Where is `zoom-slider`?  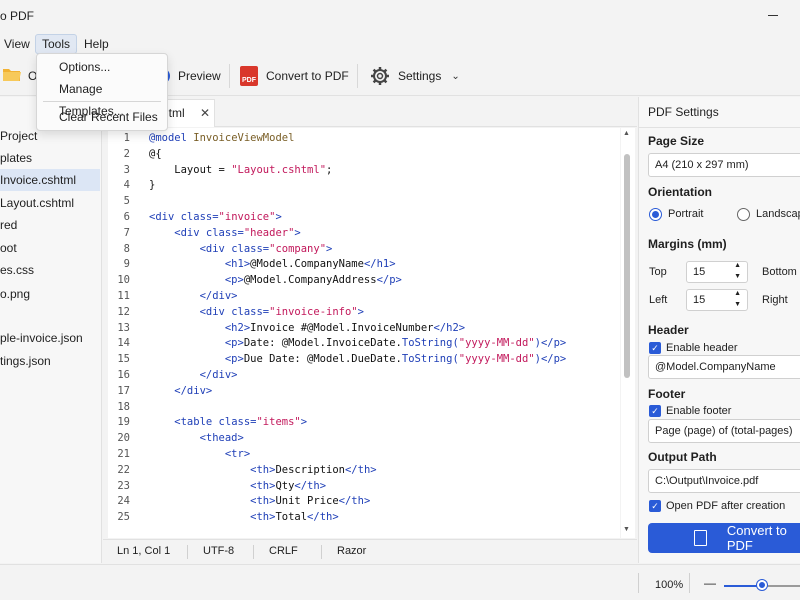 zoom-slider is located at coordinates (762, 585).